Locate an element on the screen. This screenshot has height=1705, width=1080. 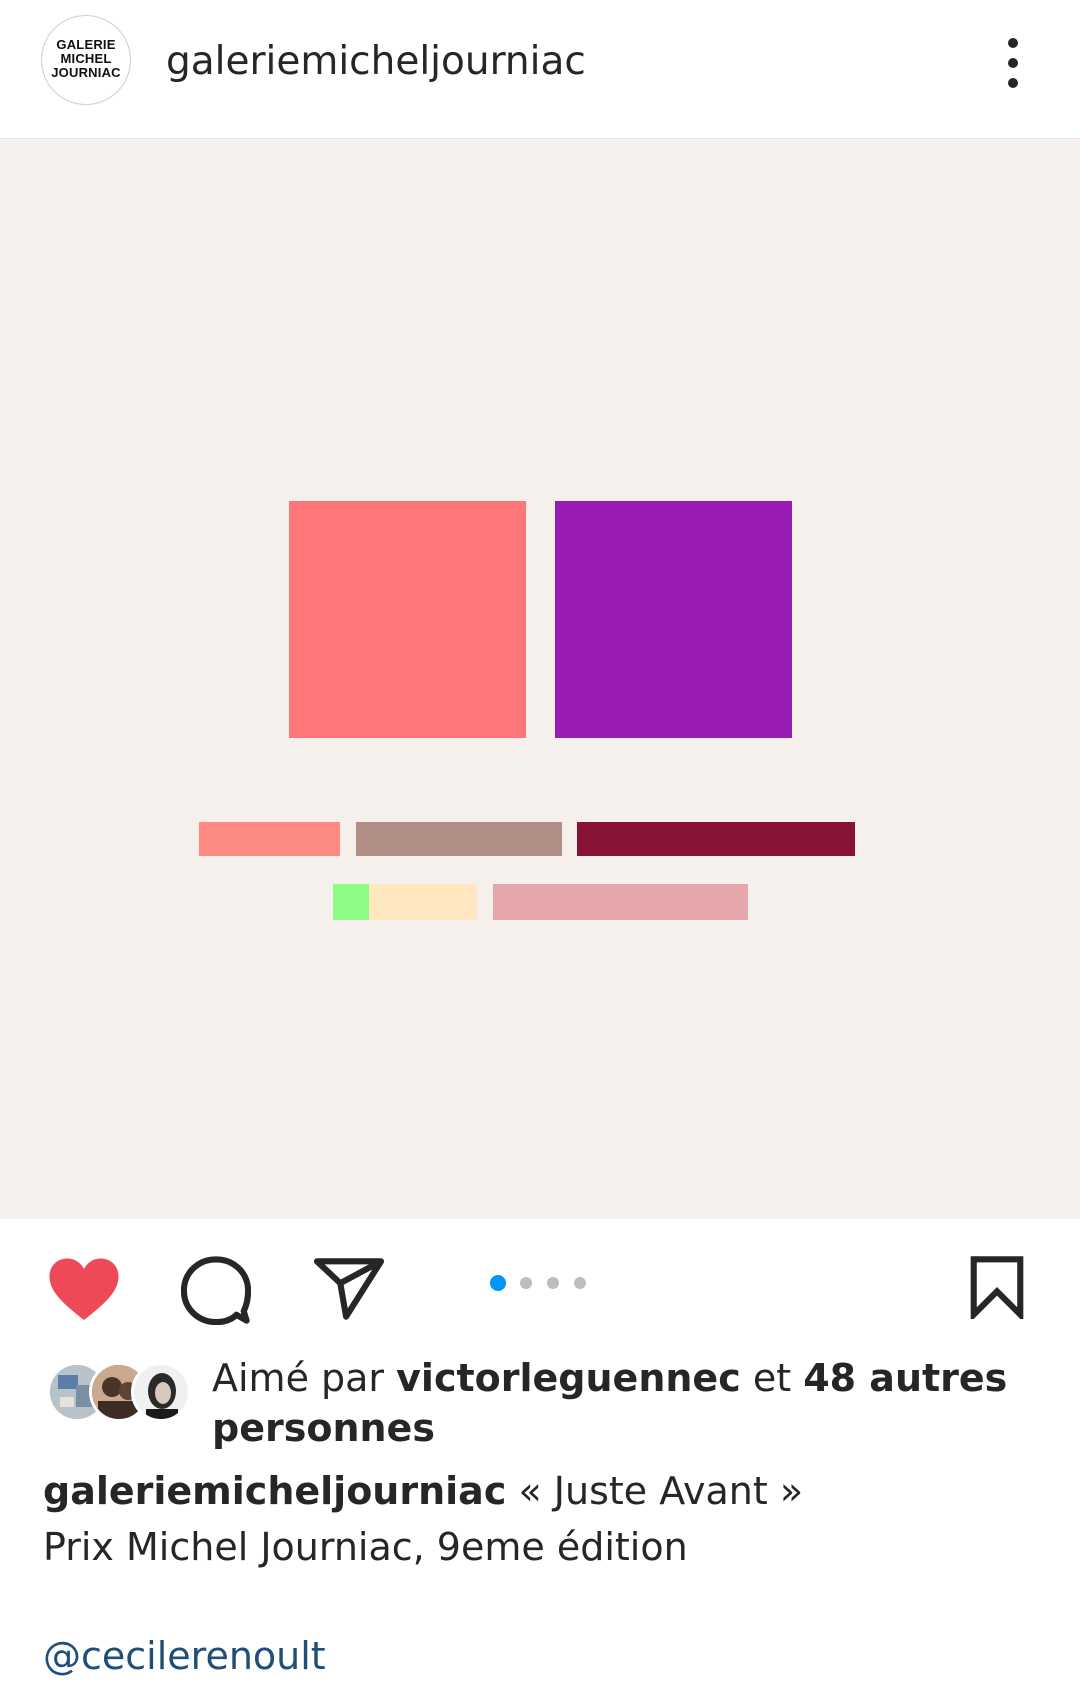
profile-avatar: GALERIE MICHEL JOURNIAC is located at coordinates (86, 60).